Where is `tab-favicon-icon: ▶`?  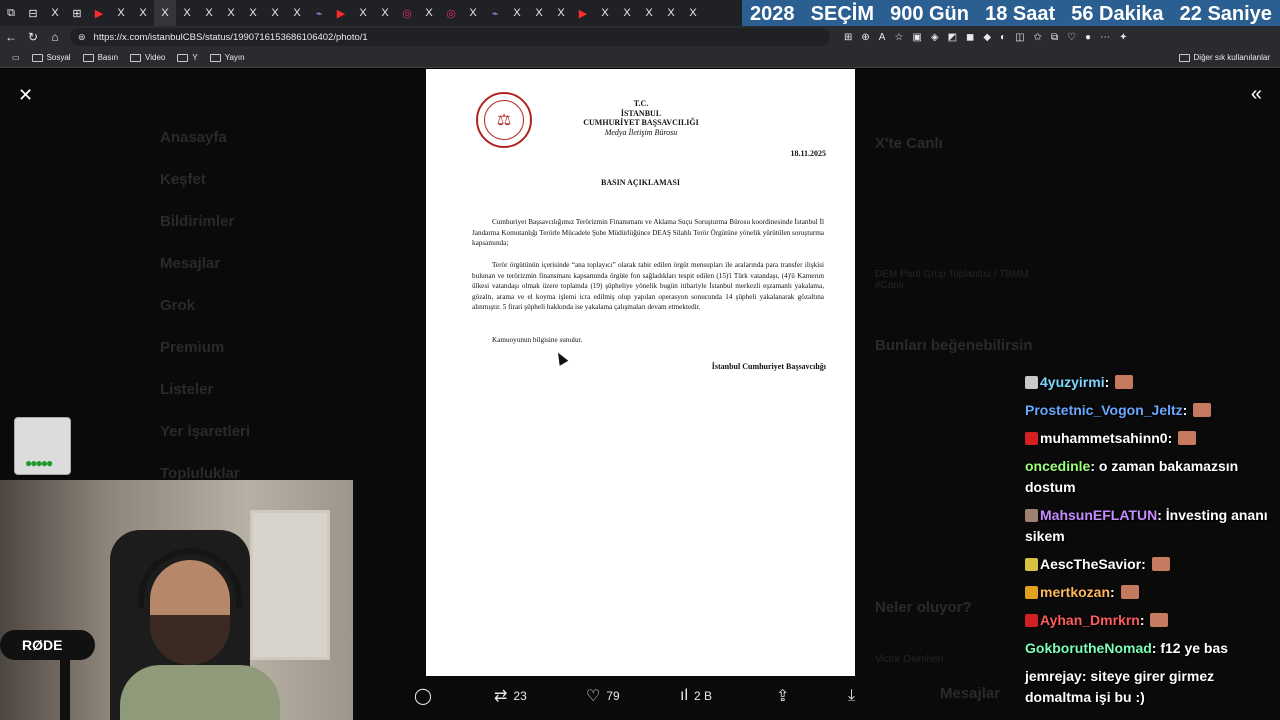
tab-favicon-icon: ▶ is located at coordinates (341, 13).